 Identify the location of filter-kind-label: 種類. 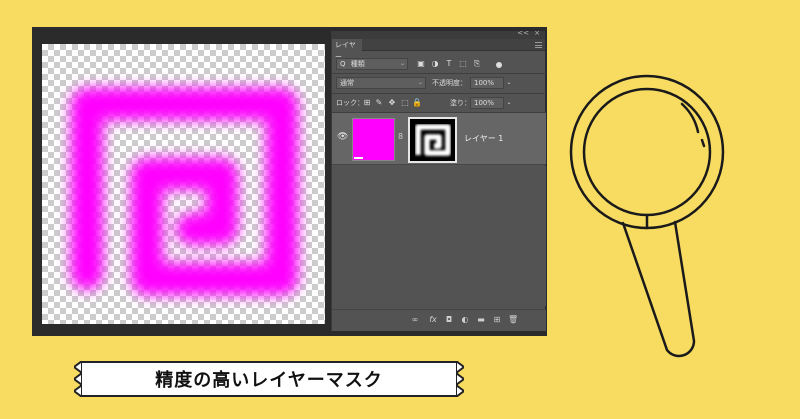
(357, 64).